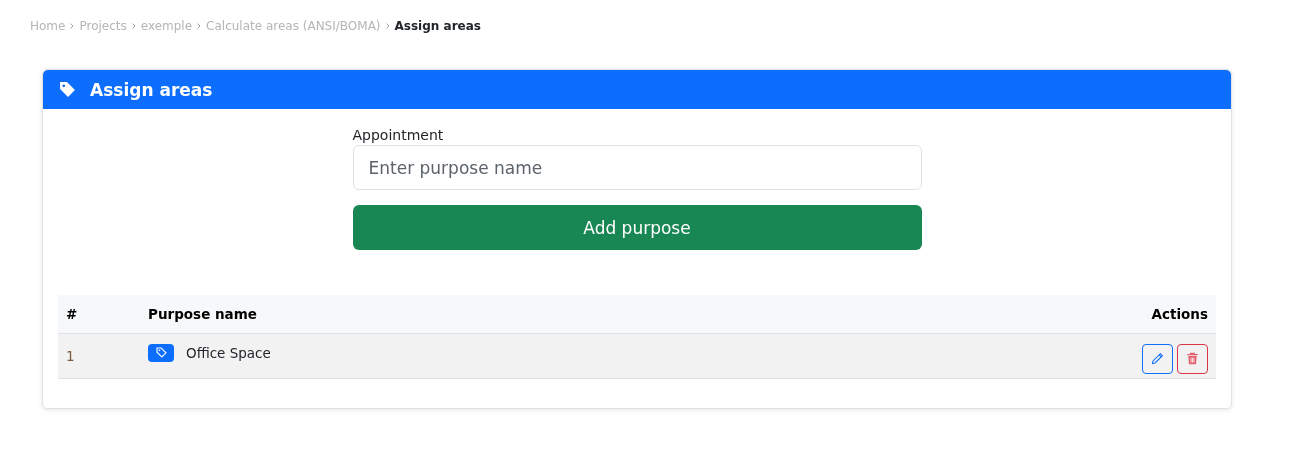 The height and width of the screenshot is (450, 1289). Describe the element at coordinates (166, 25) in the screenshot. I see `breadcrumb-item: exemple` at that location.